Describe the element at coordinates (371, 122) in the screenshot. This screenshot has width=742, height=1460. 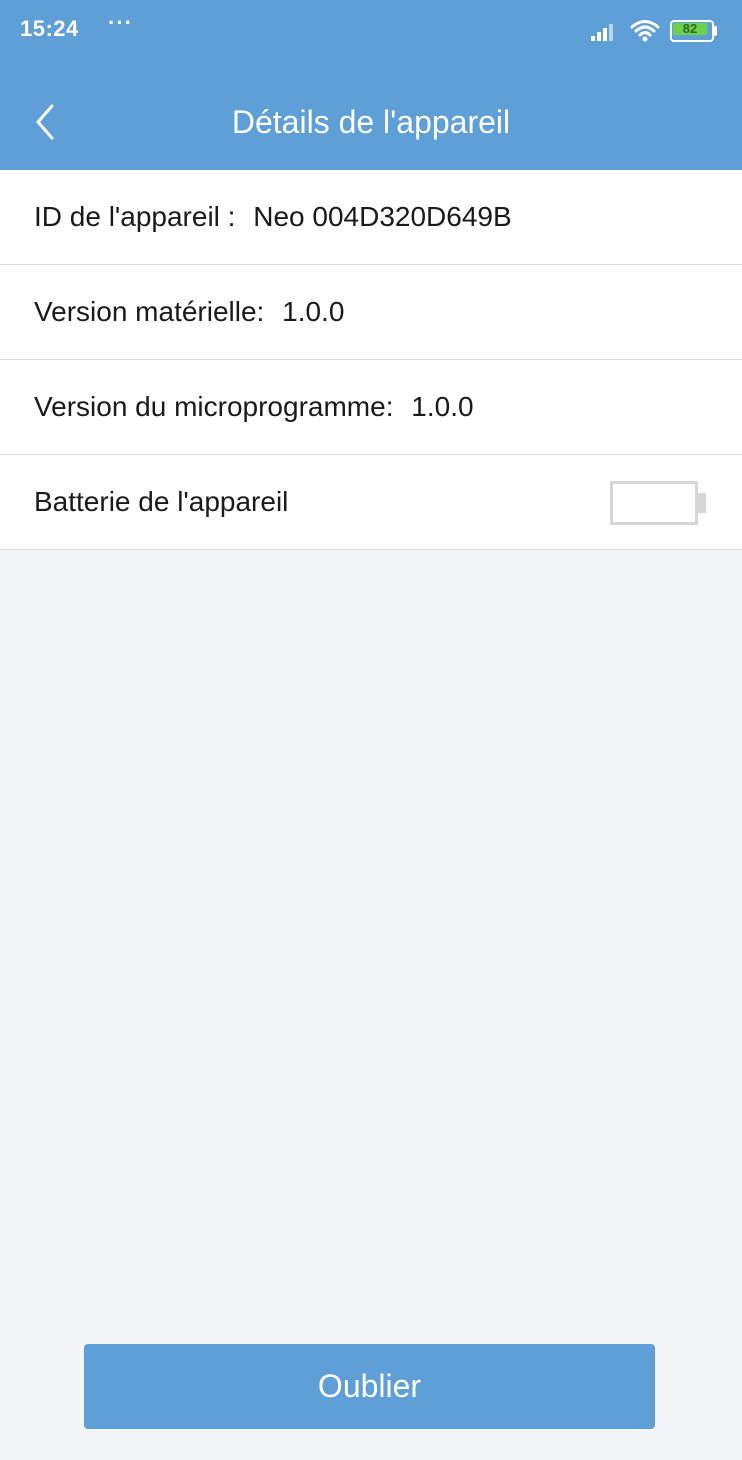
I see `page-title: Détails de l'appareil` at that location.